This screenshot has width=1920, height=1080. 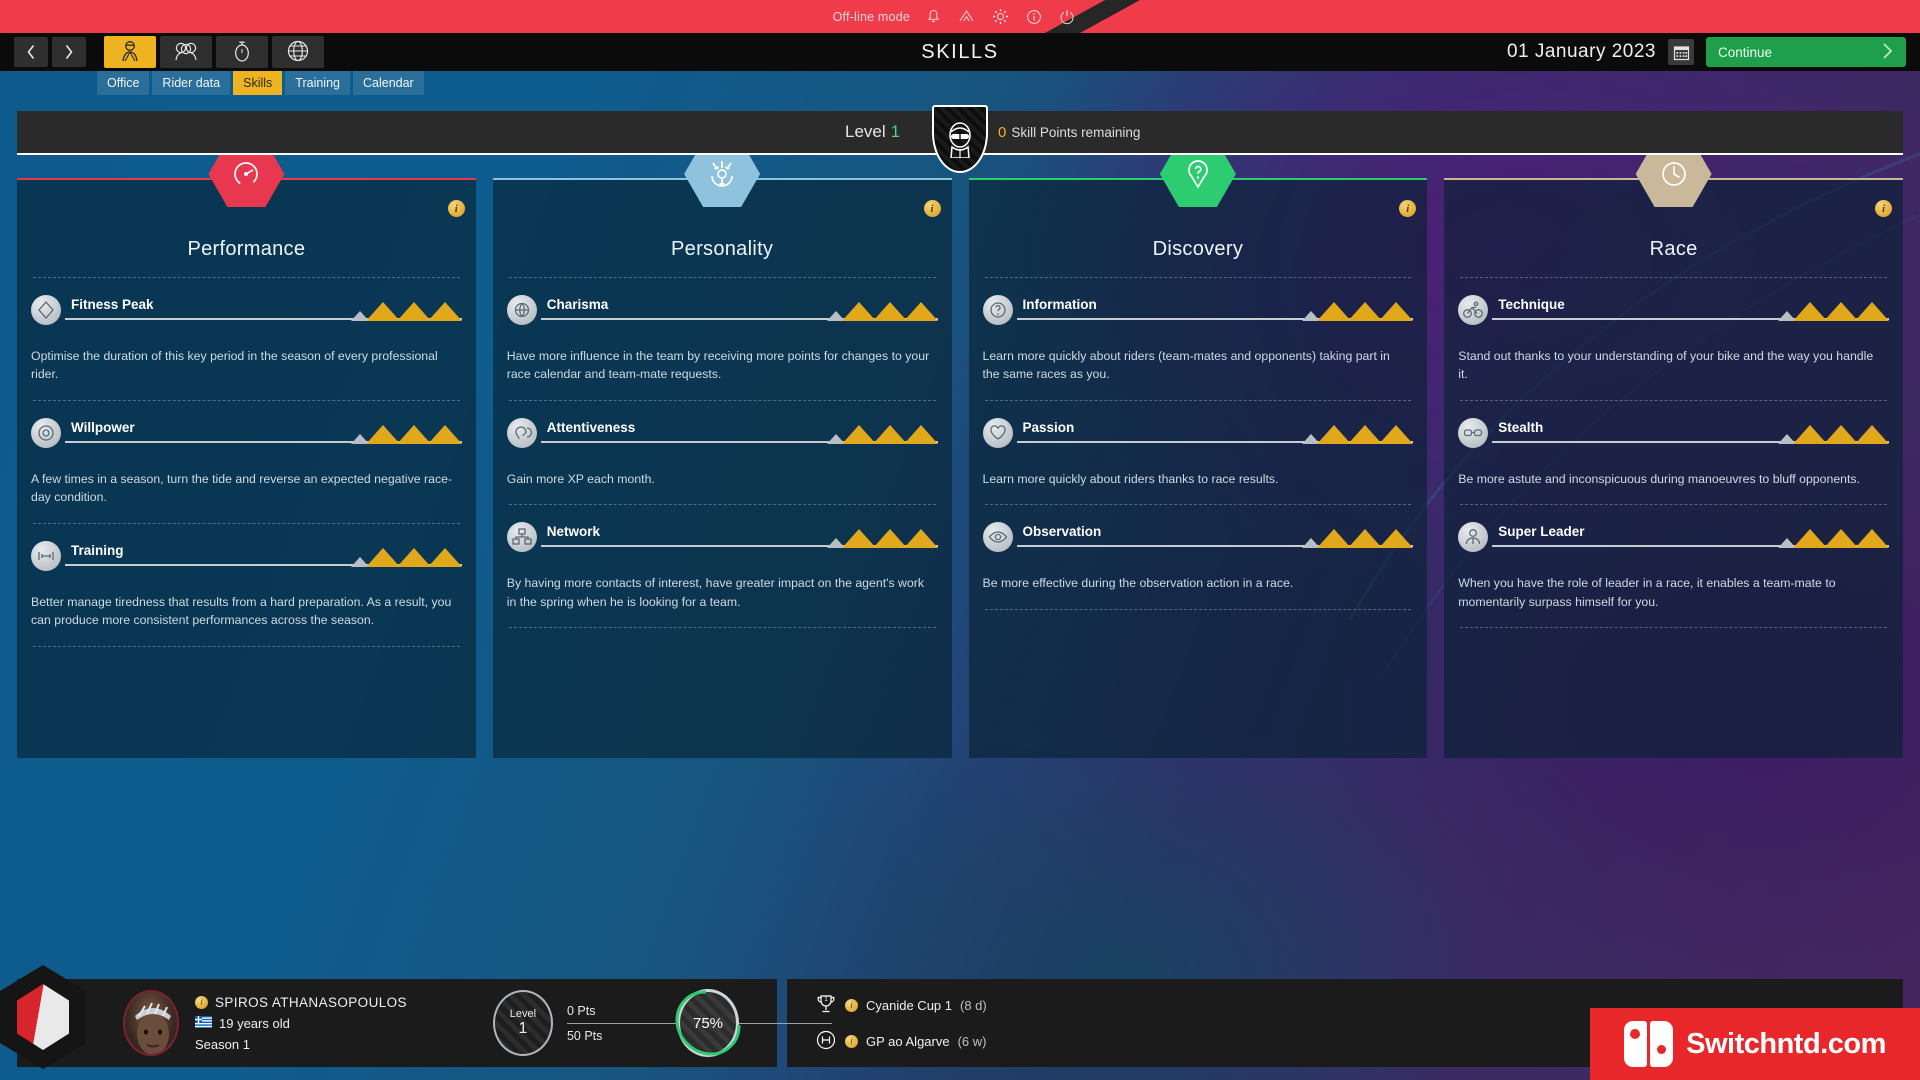 I want to click on forward-button, so click(x=69, y=52).